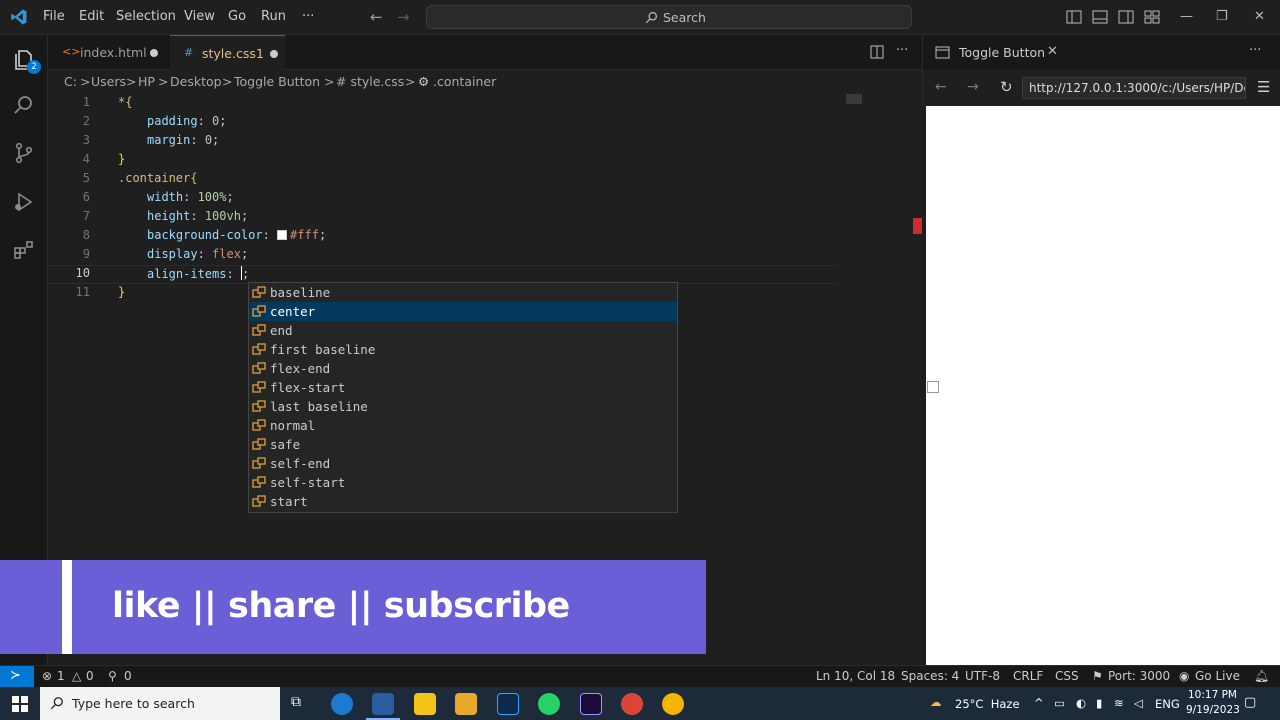 The width and height of the screenshot is (1280, 720). What do you see at coordinates (1099, 703) in the screenshot?
I see `battery-icon: ▮` at bounding box center [1099, 703].